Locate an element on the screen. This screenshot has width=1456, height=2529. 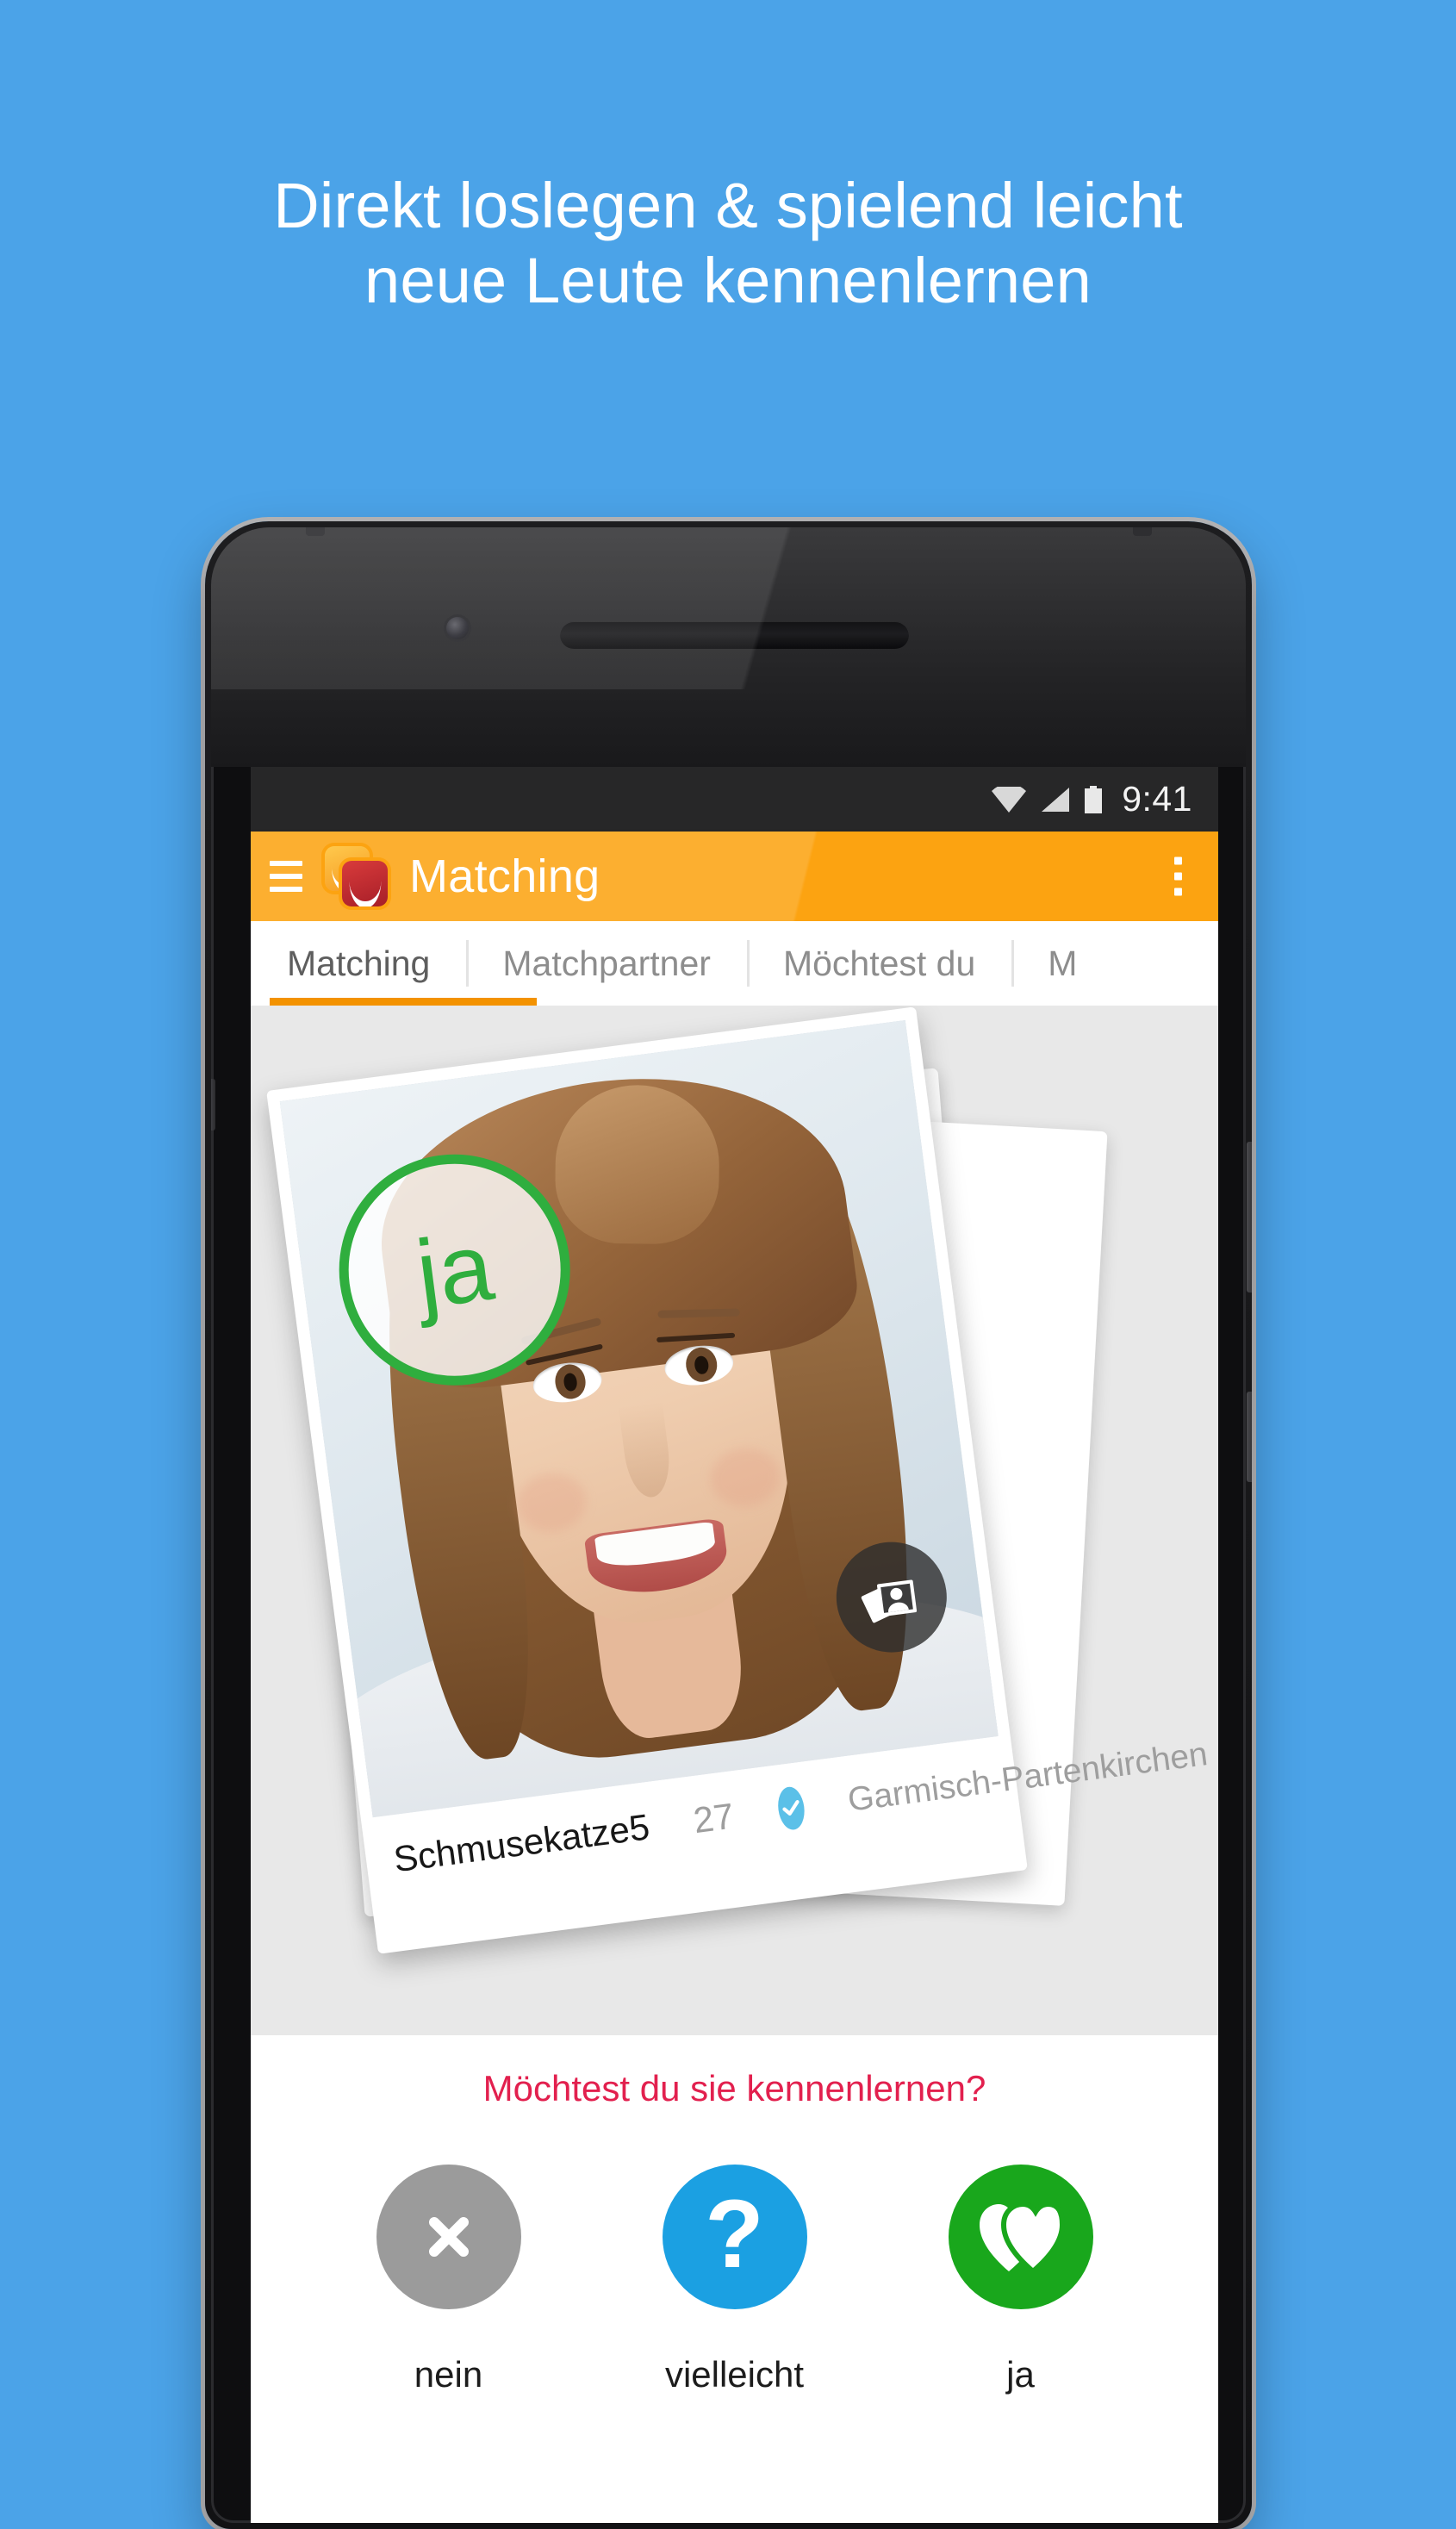
wifi-icon is located at coordinates (1009, 800).